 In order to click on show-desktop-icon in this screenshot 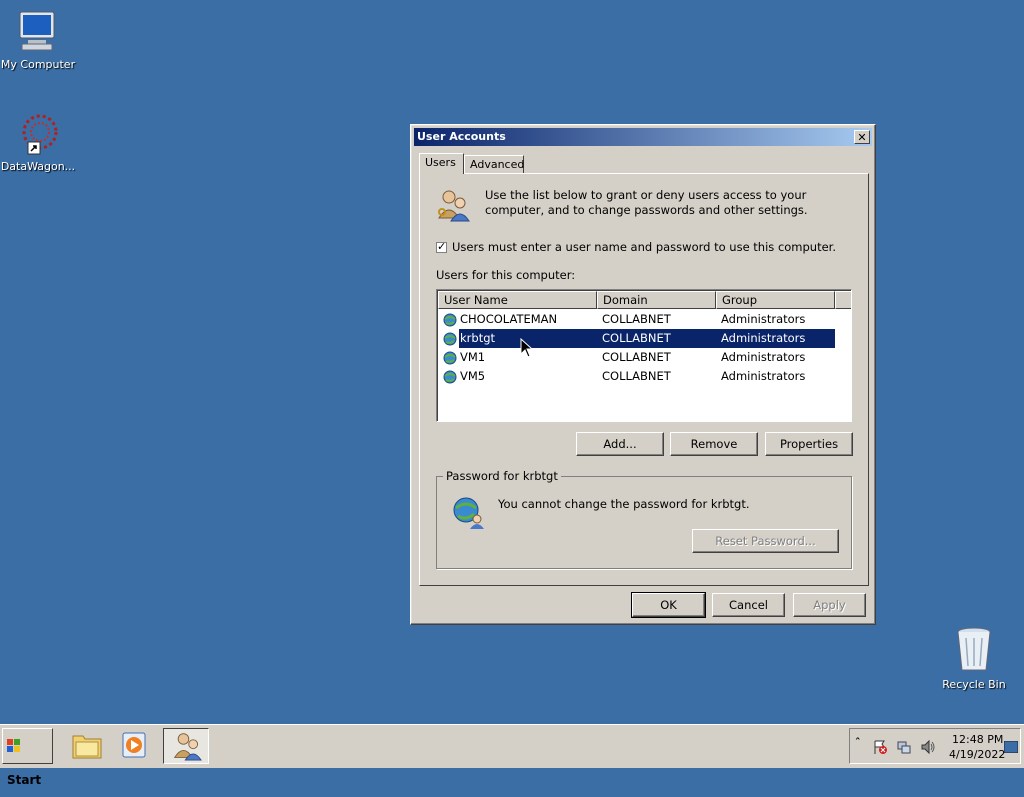, I will do `click(1011, 747)`.